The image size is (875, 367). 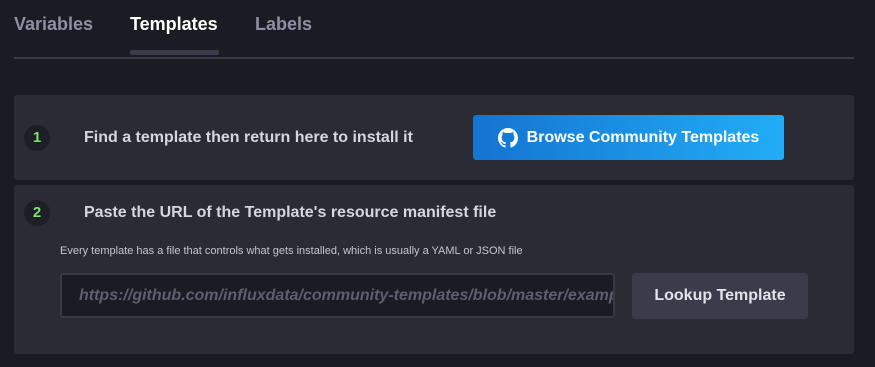 I want to click on step-number-badge: 2, so click(x=37, y=213).